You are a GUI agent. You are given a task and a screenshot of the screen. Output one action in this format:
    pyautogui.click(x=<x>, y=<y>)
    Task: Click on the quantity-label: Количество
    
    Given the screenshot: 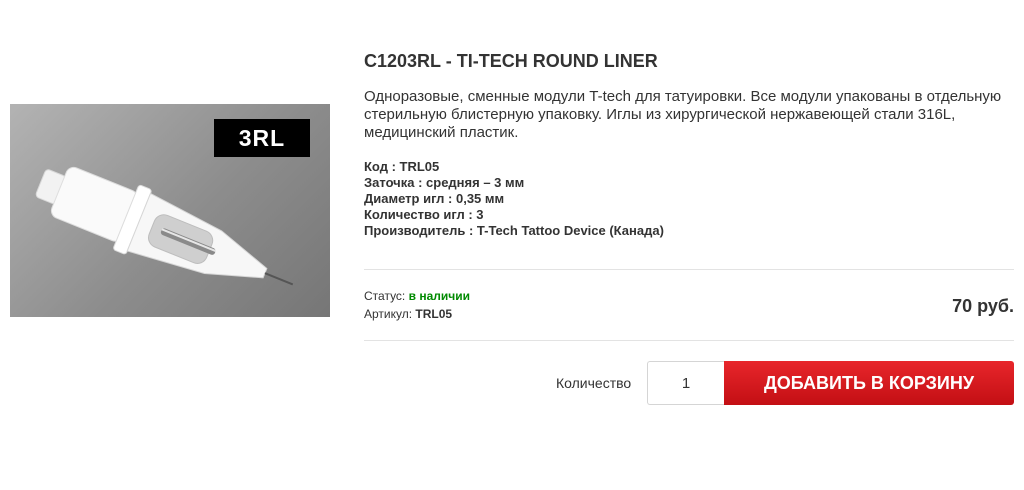 What is the action you would take?
    pyautogui.click(x=594, y=383)
    